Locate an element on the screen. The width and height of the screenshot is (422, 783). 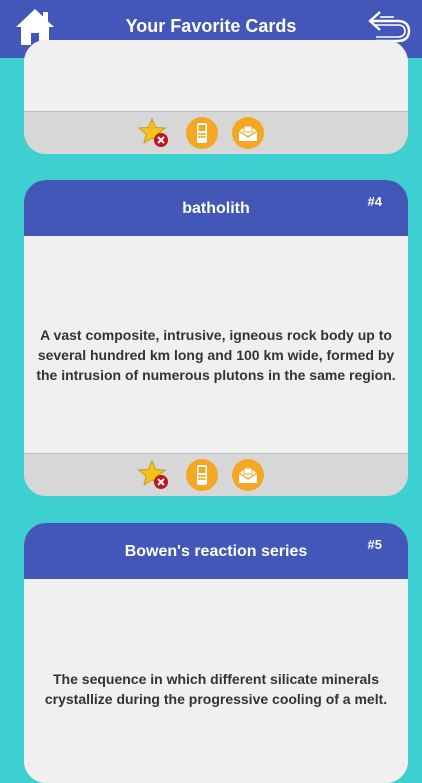
card-header: batholith #4 is located at coordinates (216, 208).